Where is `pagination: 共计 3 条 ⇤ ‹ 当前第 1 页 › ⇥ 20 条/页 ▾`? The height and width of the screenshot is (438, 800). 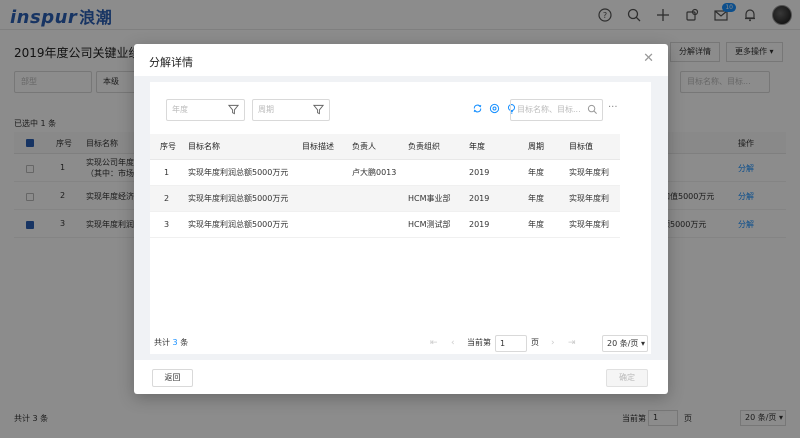 pagination: 共计 3 条 ⇤ ‹ 当前第 1 页 › ⇥ 20 条/页 ▾ is located at coordinates (400, 343).